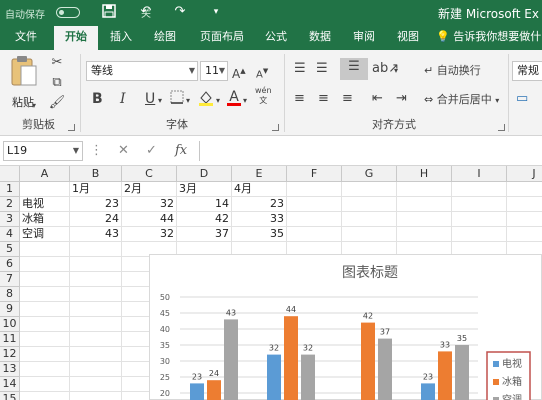  What do you see at coordinates (123, 150) in the screenshot?
I see `cancel-icon: ✕` at bounding box center [123, 150].